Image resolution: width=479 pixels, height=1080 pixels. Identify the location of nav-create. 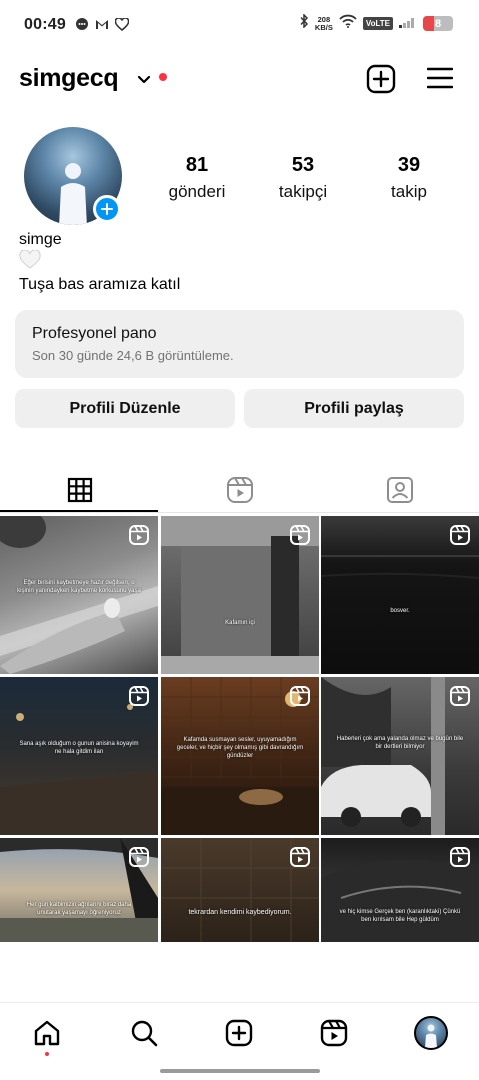
(239, 1033).